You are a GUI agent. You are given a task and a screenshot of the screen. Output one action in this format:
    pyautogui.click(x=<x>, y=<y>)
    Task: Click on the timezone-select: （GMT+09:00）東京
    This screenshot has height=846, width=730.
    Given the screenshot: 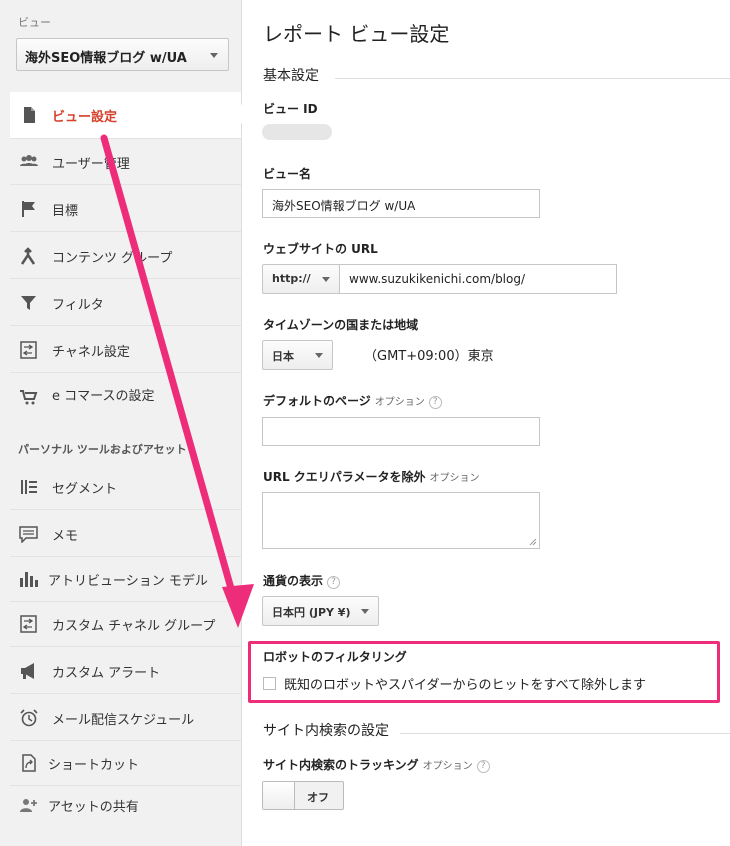 What is the action you would take?
    pyautogui.click(x=429, y=354)
    